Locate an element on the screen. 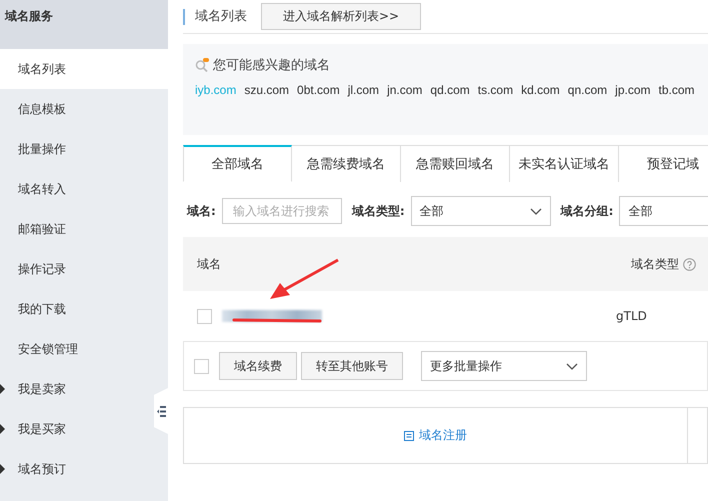  sidebar-item: 安全锁管理 is located at coordinates (77, 349).